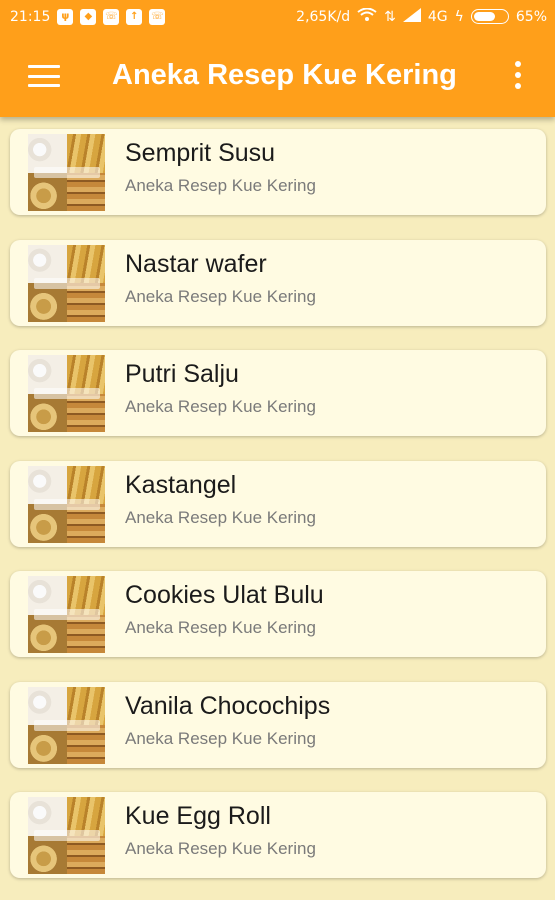  What do you see at coordinates (196, 263) in the screenshot?
I see `recipe-title: Nastar wafer` at bounding box center [196, 263].